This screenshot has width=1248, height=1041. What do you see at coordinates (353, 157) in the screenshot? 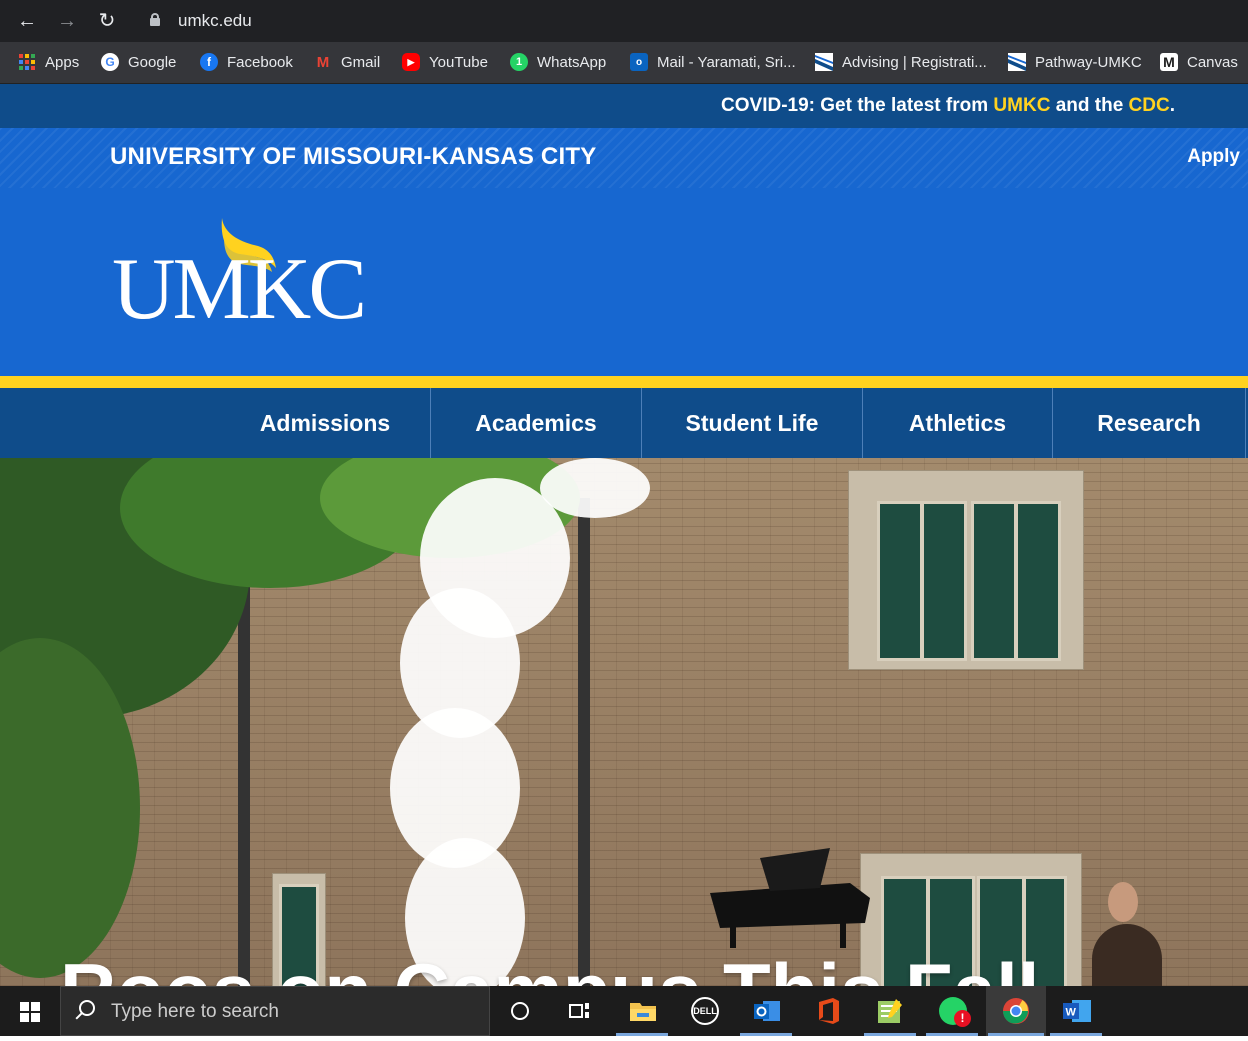
I see `university-name: UNIVERSITY OF MISSOURI-KANSAS CITY` at bounding box center [353, 157].